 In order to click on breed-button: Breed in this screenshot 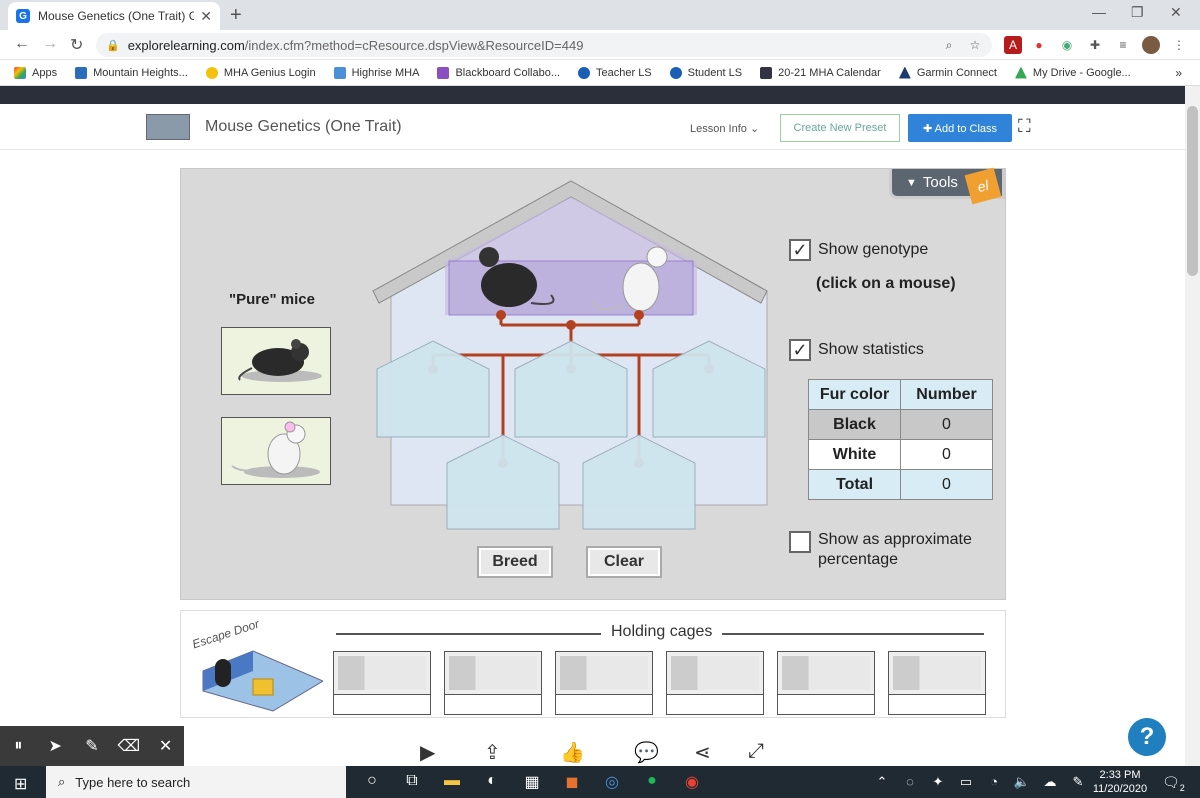, I will do `click(515, 562)`.